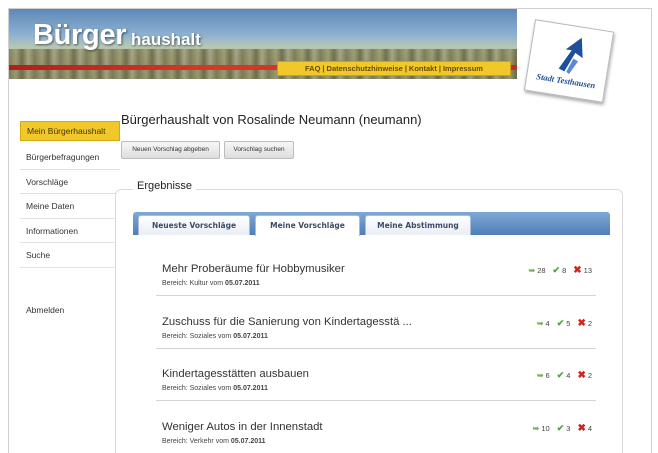  Describe the element at coordinates (214, 441) in the screenshot. I see `proposal-meta: Bereich: Verkehr vom 05.07.2011` at that location.